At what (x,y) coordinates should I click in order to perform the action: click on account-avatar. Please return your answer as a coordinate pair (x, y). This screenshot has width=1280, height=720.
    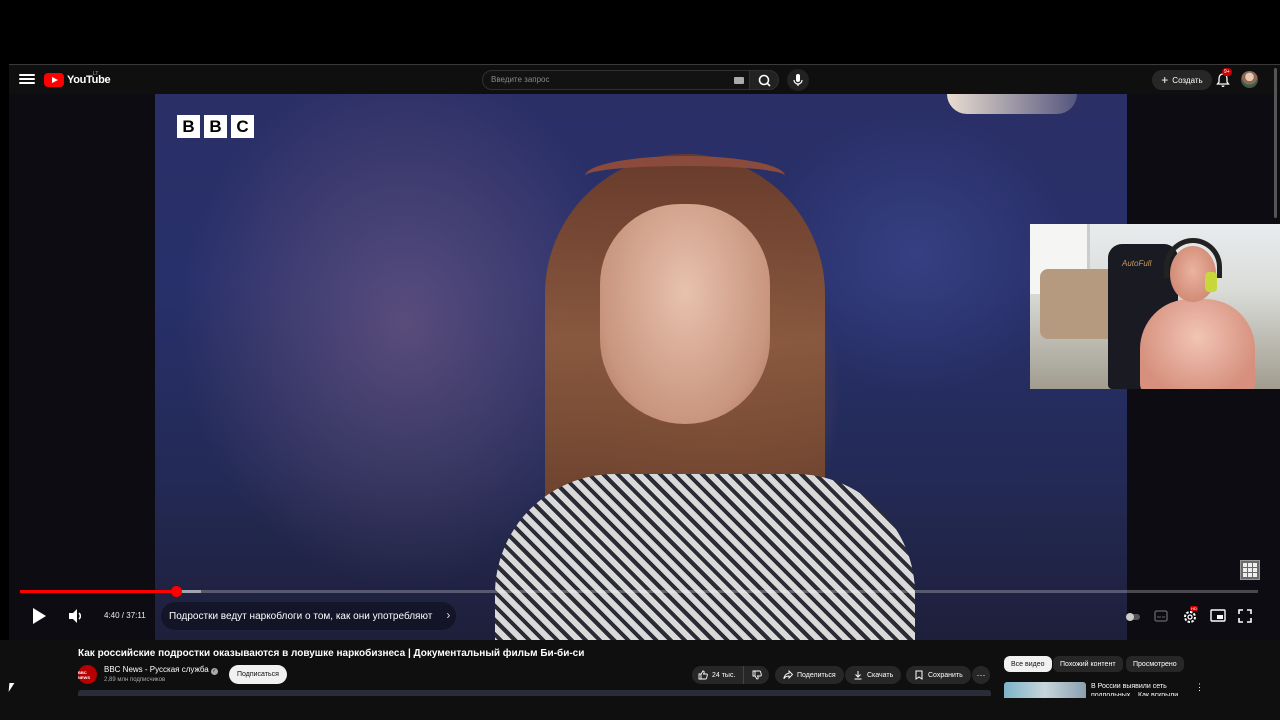
    Looking at the image, I should click on (1249, 79).